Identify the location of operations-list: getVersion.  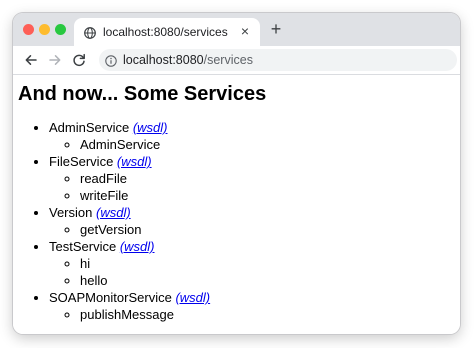
(129, 229).